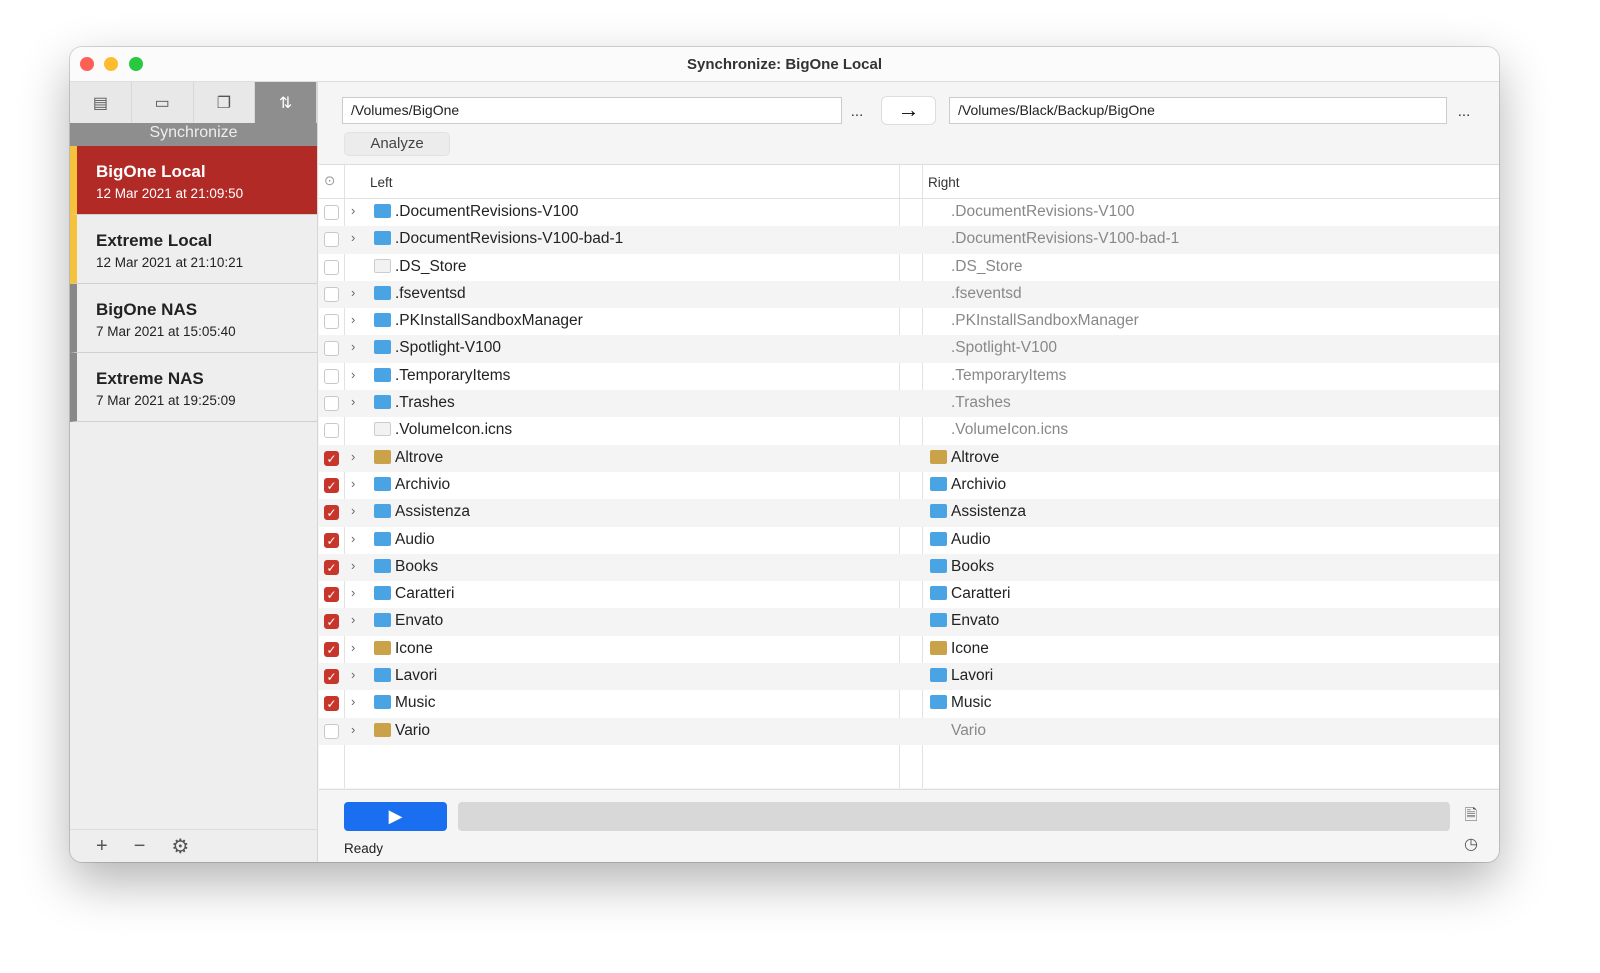 The height and width of the screenshot is (973, 1600). I want to click on add-profile-button: +, so click(102, 846).